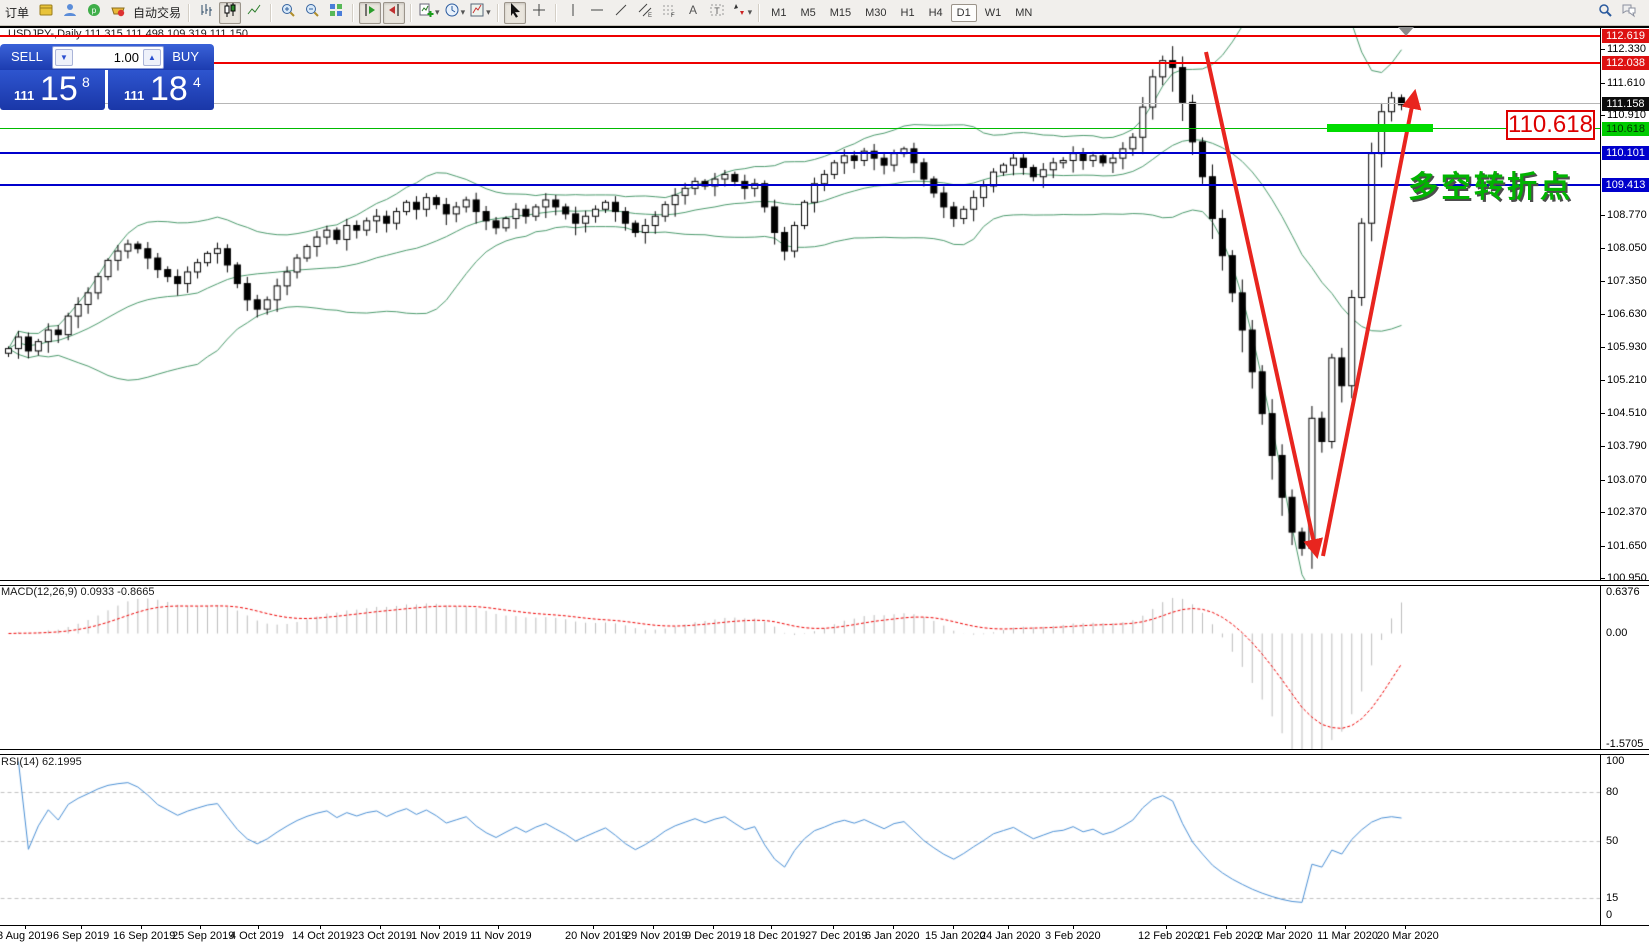  I want to click on buy-price-sup: 4, so click(197, 82).